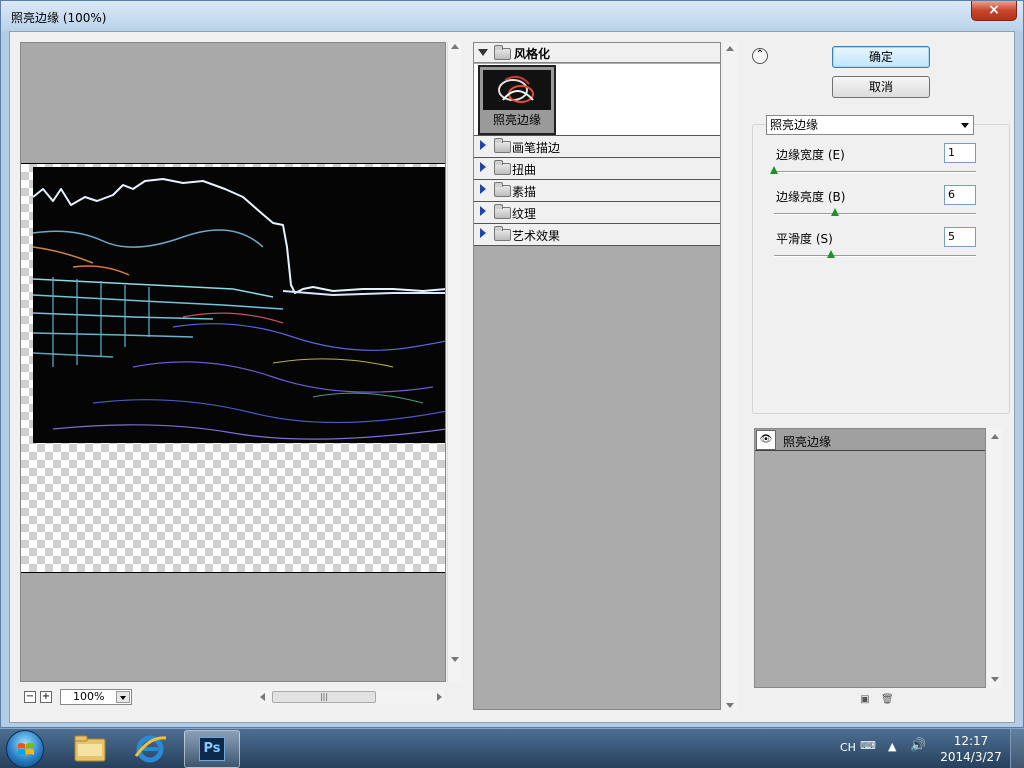 The width and height of the screenshot is (1024, 768). What do you see at coordinates (887, 700) in the screenshot?
I see `trash-icon: 🗑` at bounding box center [887, 700].